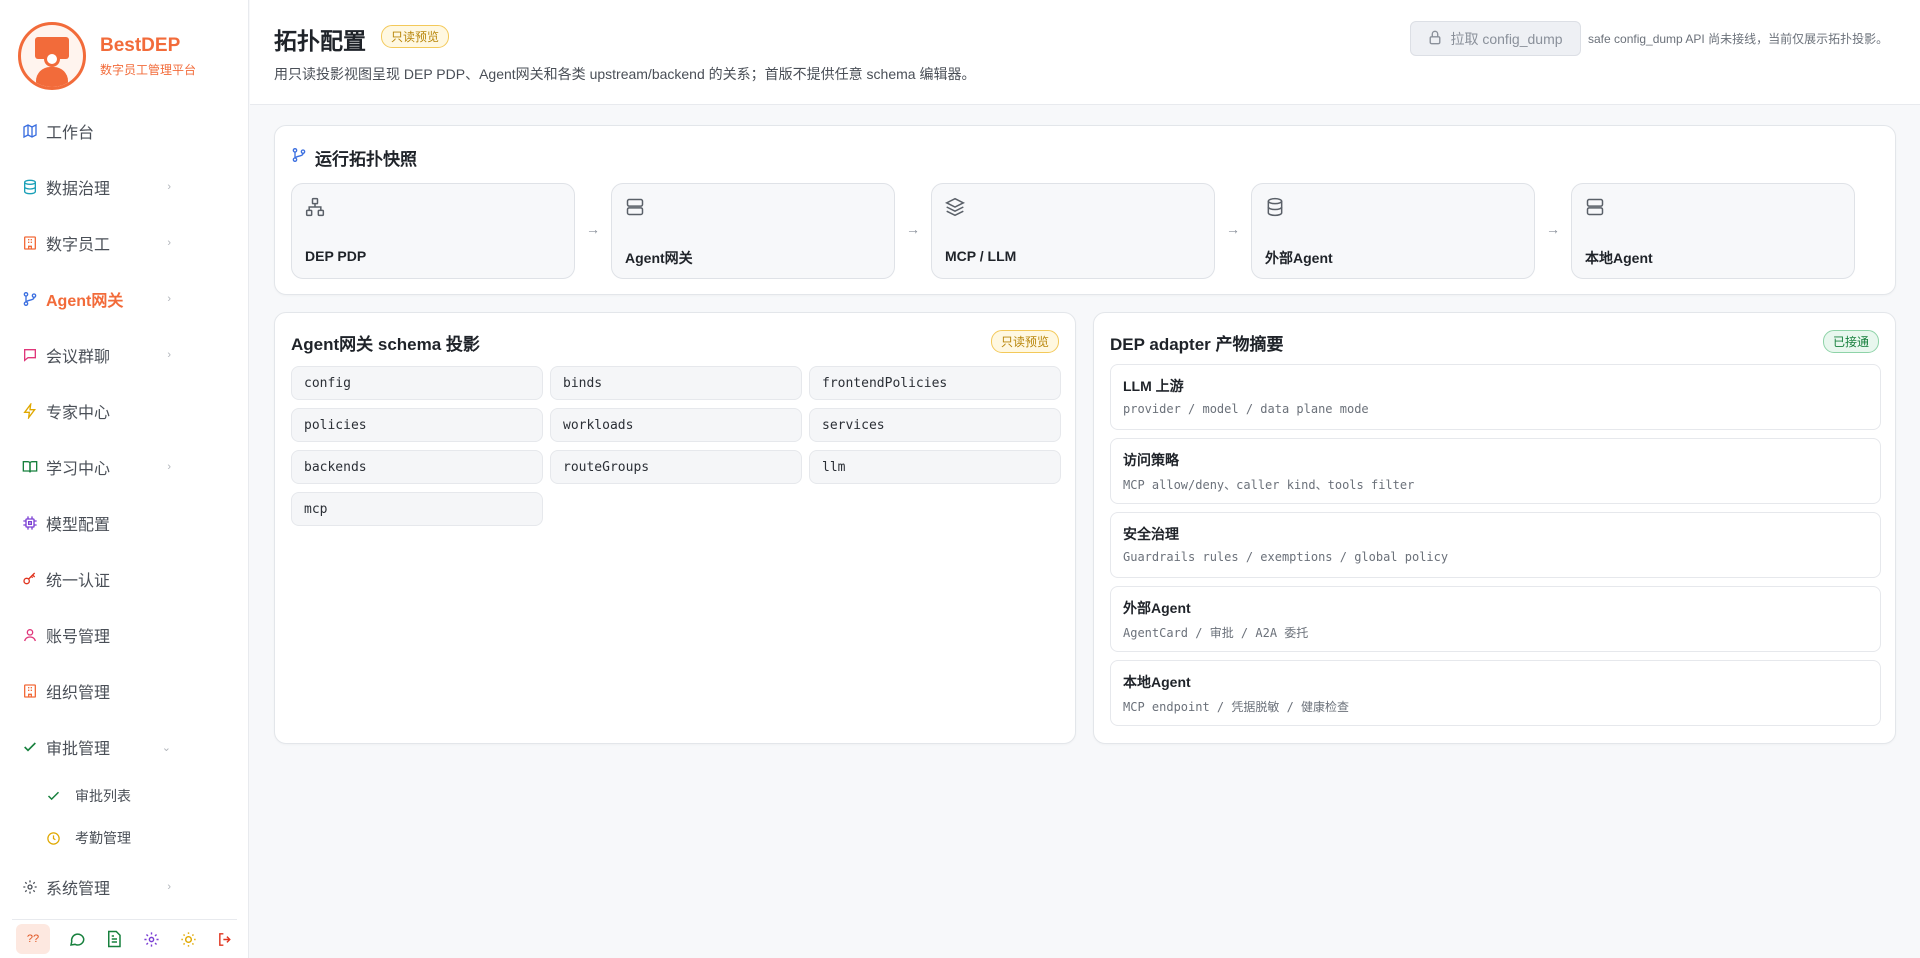 This screenshot has height=958, width=1920. Describe the element at coordinates (417, 383) in the screenshot. I see `schema-chip: config` at that location.